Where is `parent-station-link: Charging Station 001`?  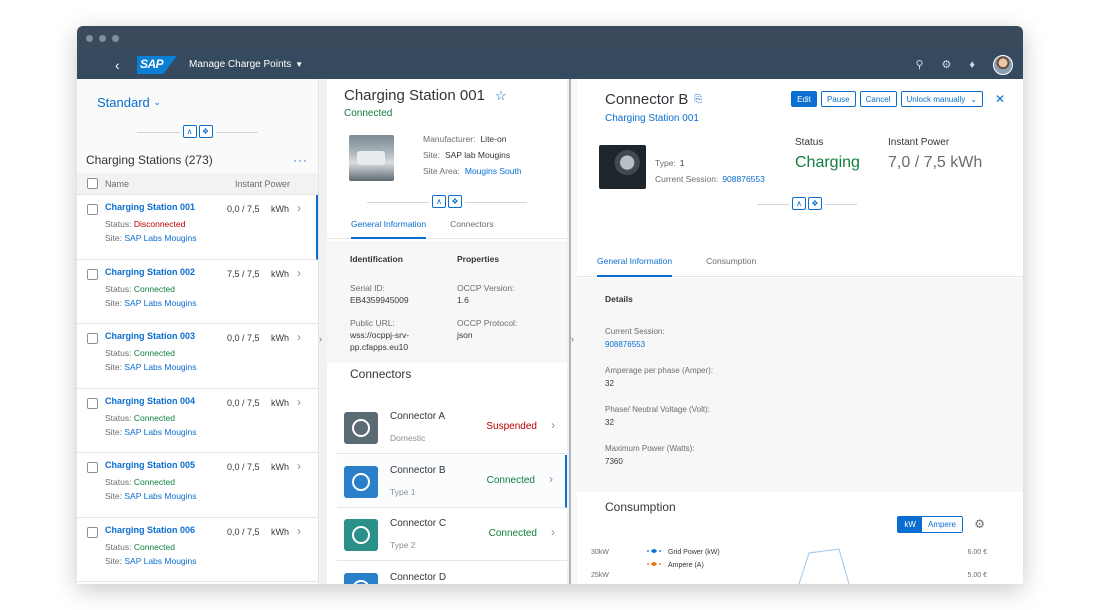 parent-station-link: Charging Station 001 is located at coordinates (652, 118).